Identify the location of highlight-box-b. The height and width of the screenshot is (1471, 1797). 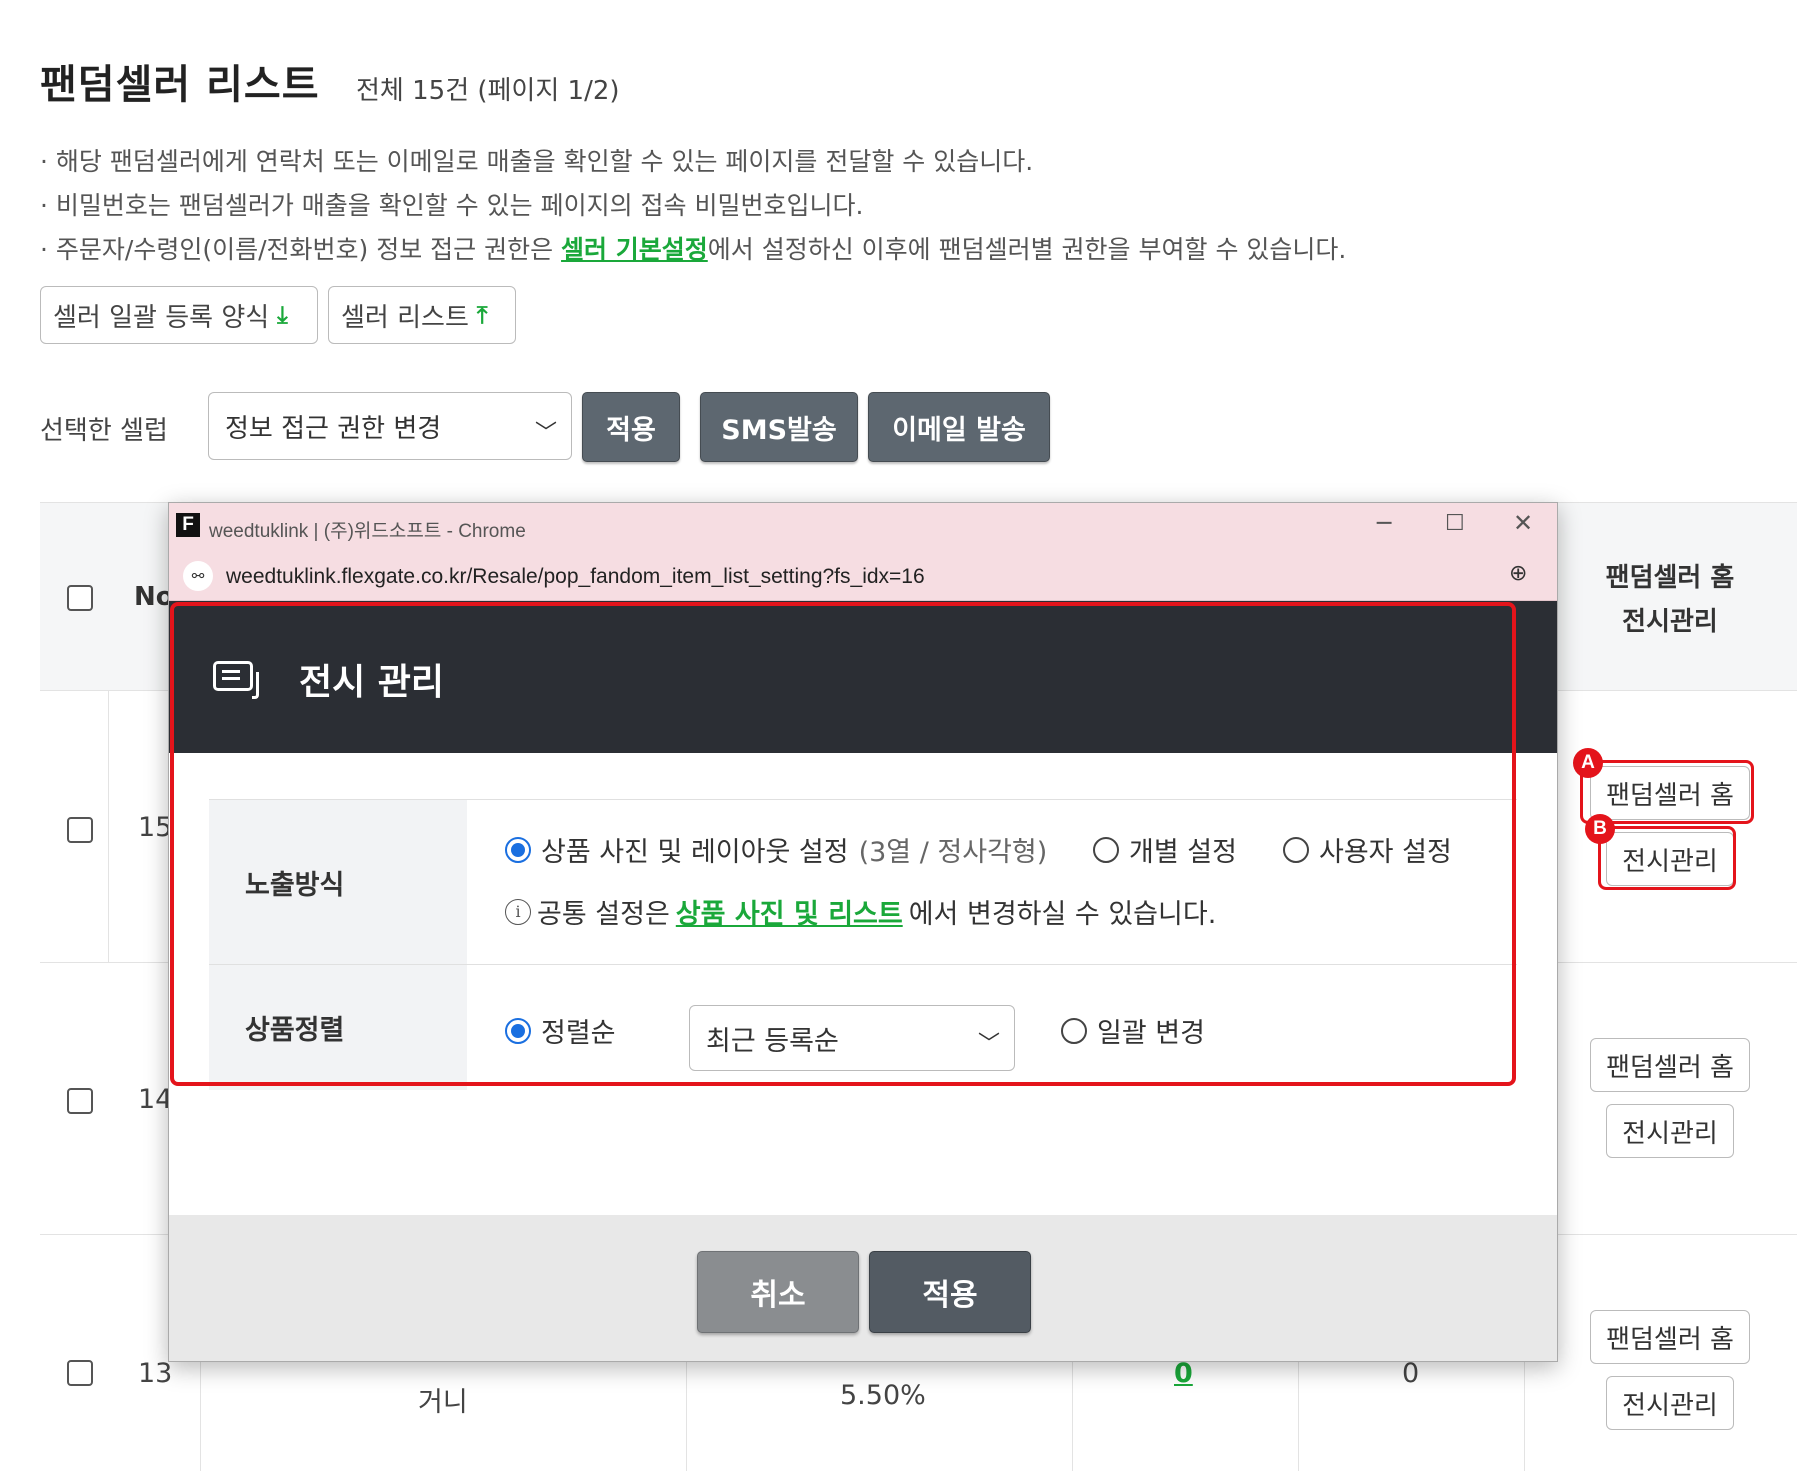
(1667, 858).